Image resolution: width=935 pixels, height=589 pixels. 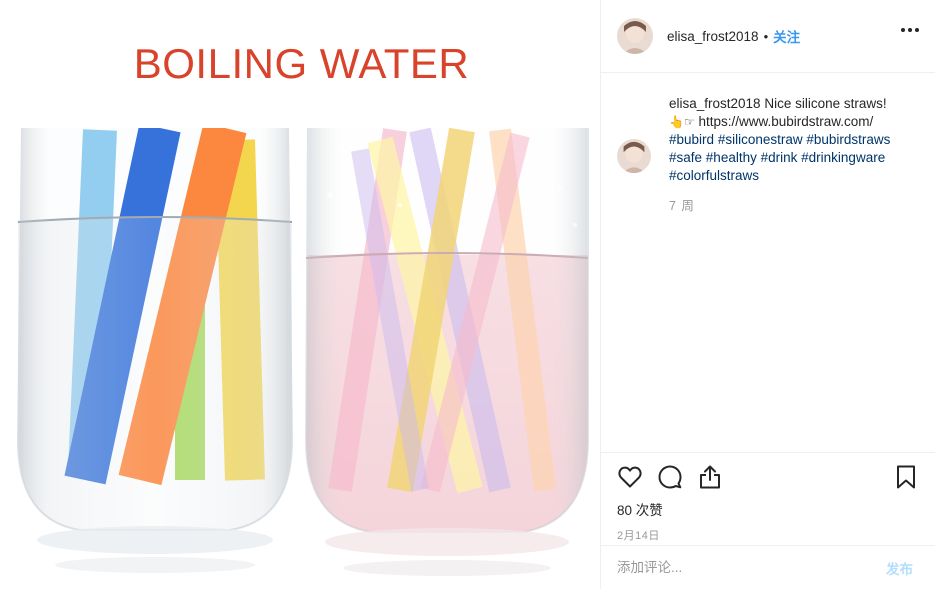 What do you see at coordinates (792, 206) in the screenshot?
I see `caption-time-ago: 7 周` at bounding box center [792, 206].